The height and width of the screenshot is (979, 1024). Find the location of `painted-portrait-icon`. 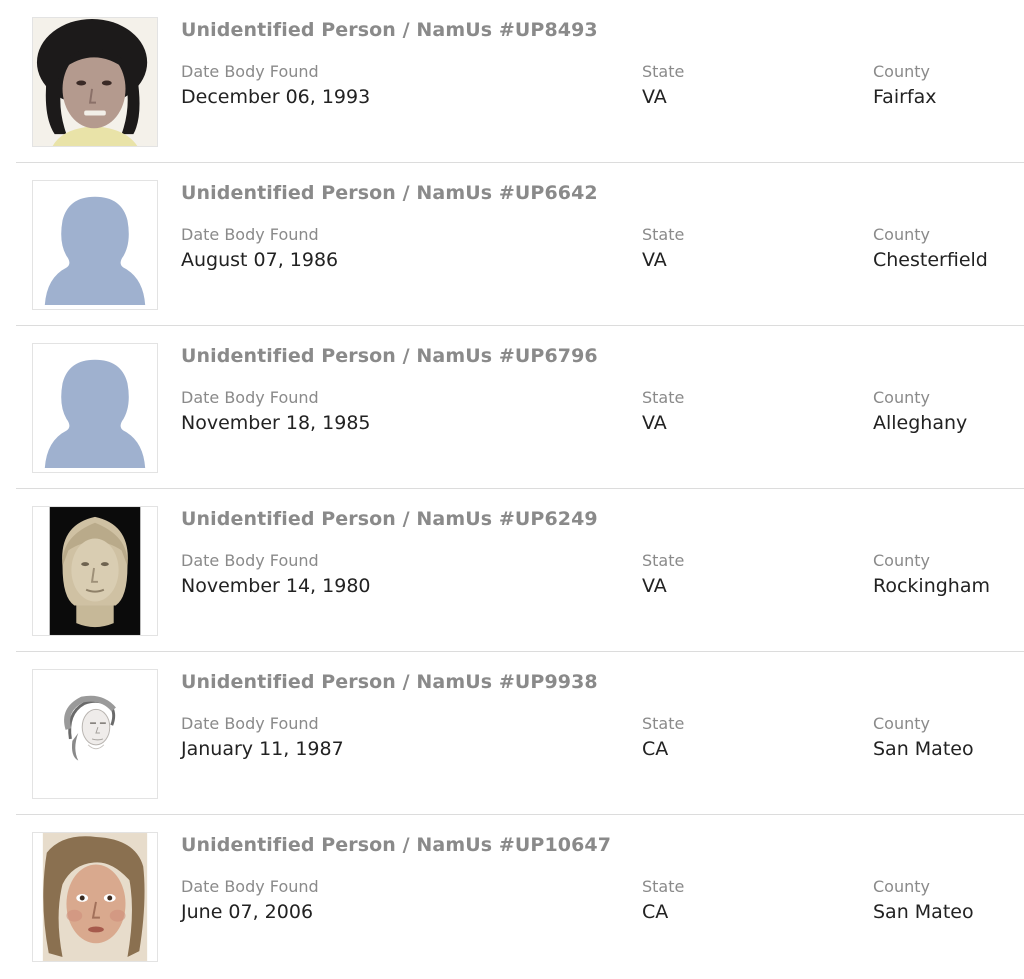

painted-portrait-icon is located at coordinates (95, 897).